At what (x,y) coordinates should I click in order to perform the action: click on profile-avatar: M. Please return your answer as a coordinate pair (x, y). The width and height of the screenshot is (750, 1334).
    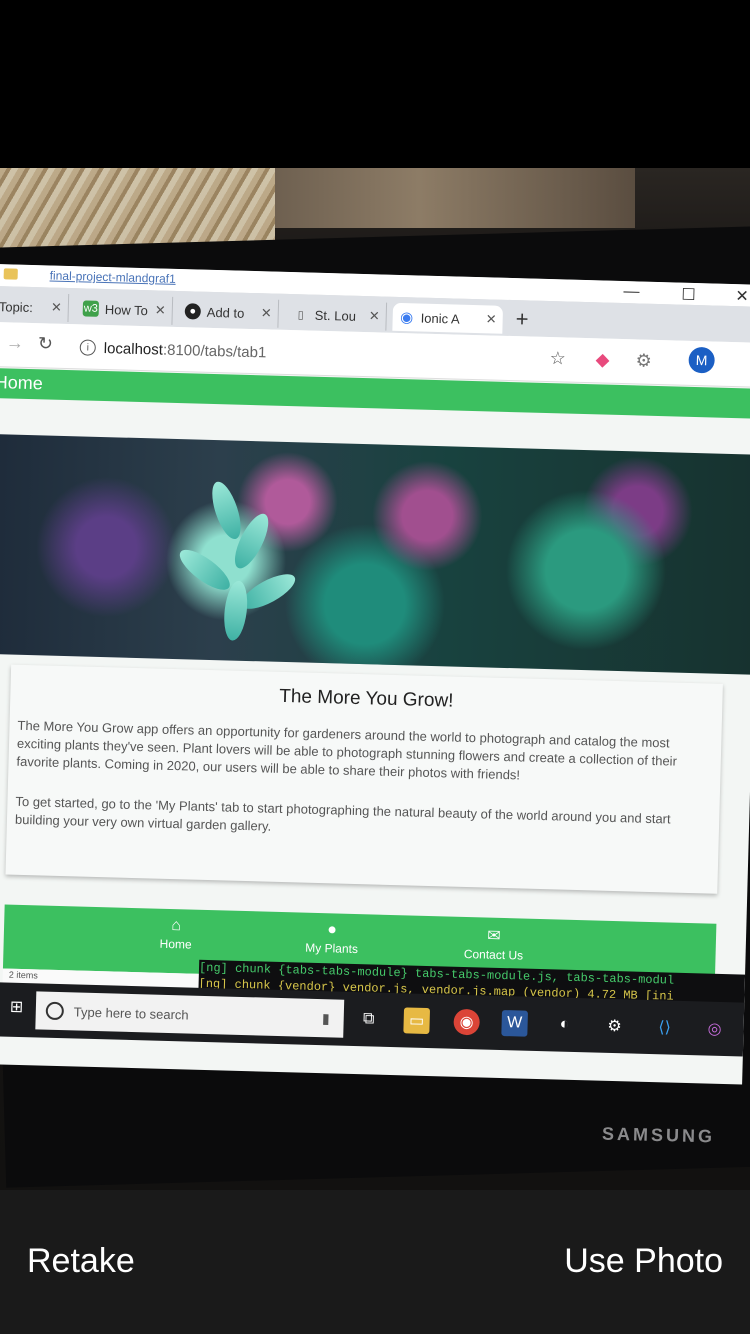
    Looking at the image, I should click on (702, 360).